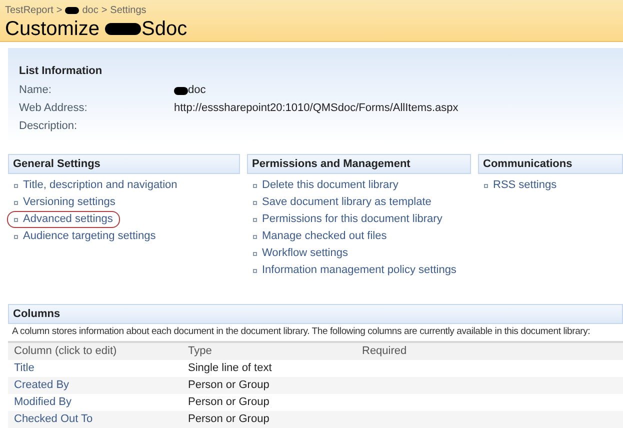 This screenshot has width=623, height=428. I want to click on option-link: Delete this document library, so click(325, 185).